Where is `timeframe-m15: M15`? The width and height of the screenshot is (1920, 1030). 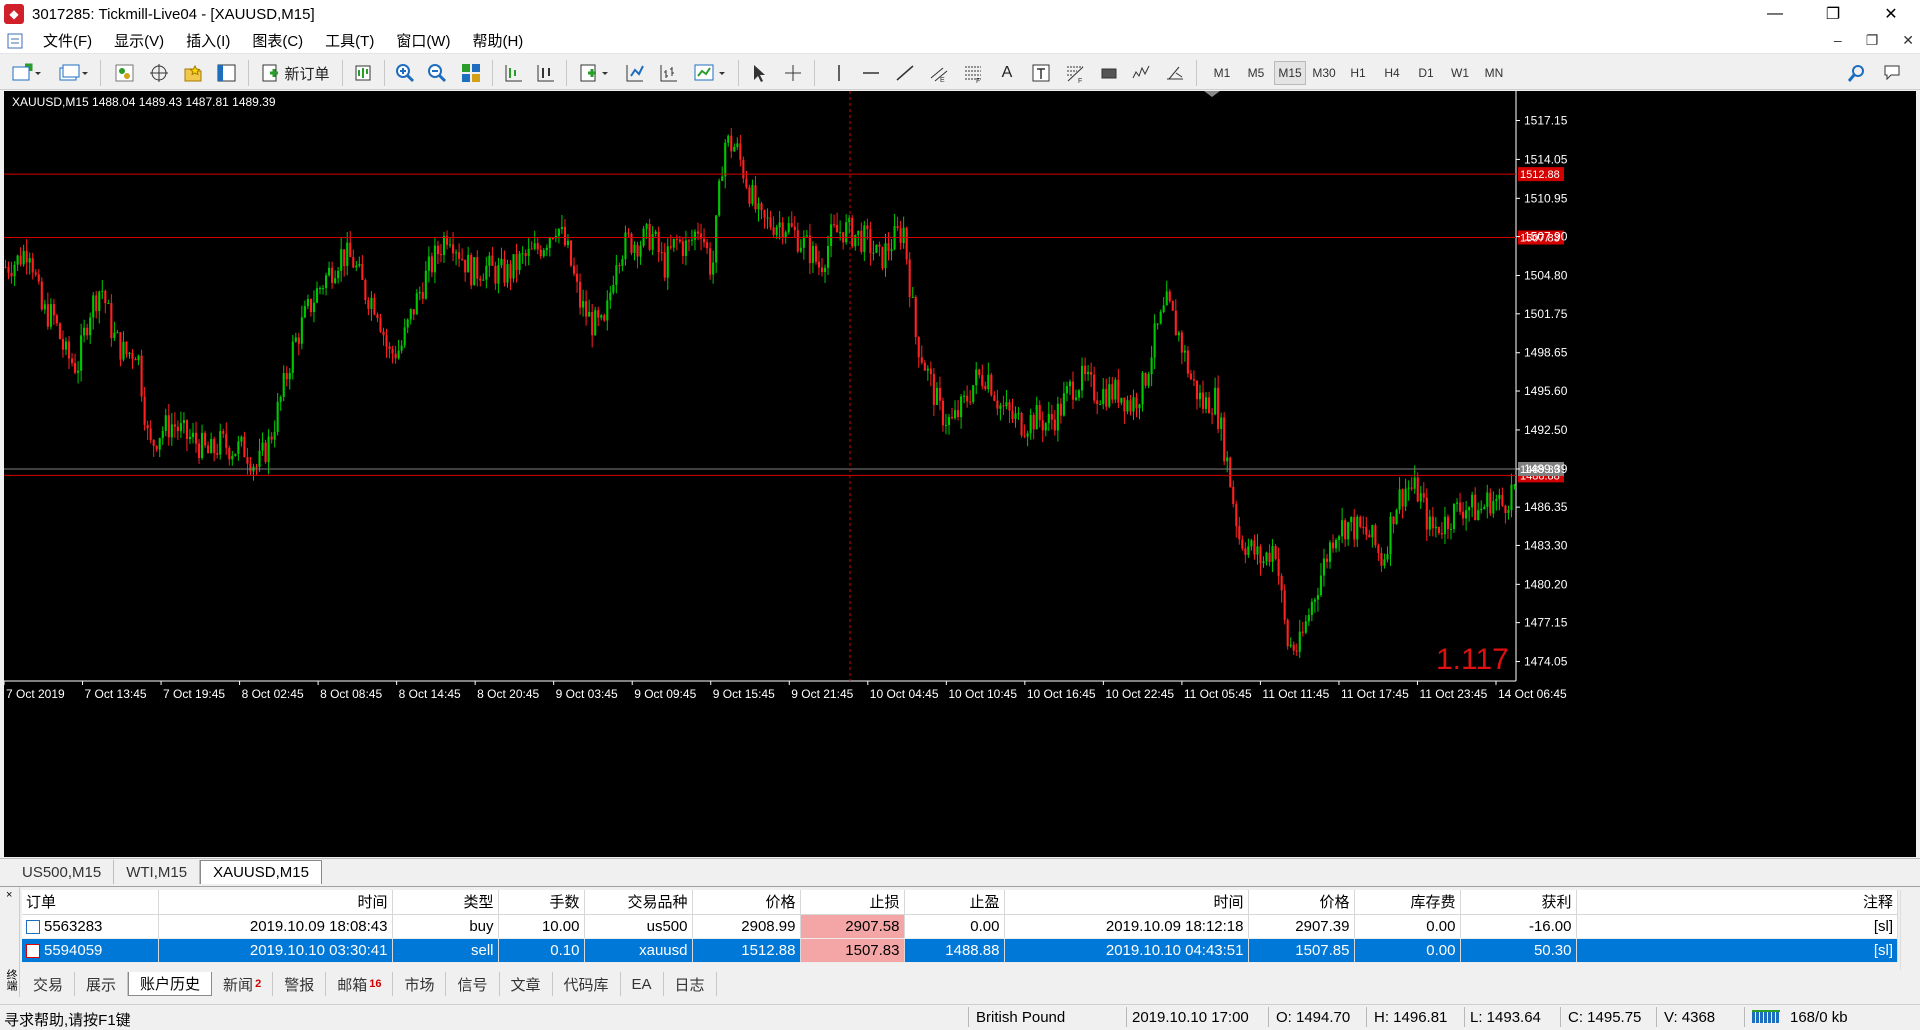
timeframe-m15: M15 is located at coordinates (1290, 73).